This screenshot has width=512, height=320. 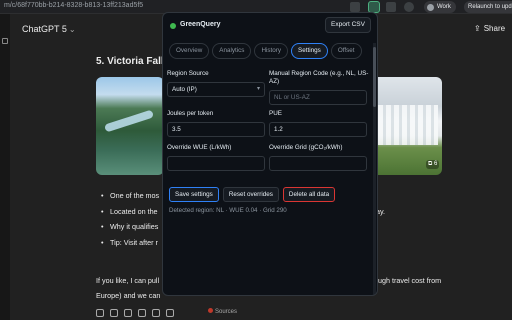 I want to click on joules-input: 3.5, so click(x=216, y=129).